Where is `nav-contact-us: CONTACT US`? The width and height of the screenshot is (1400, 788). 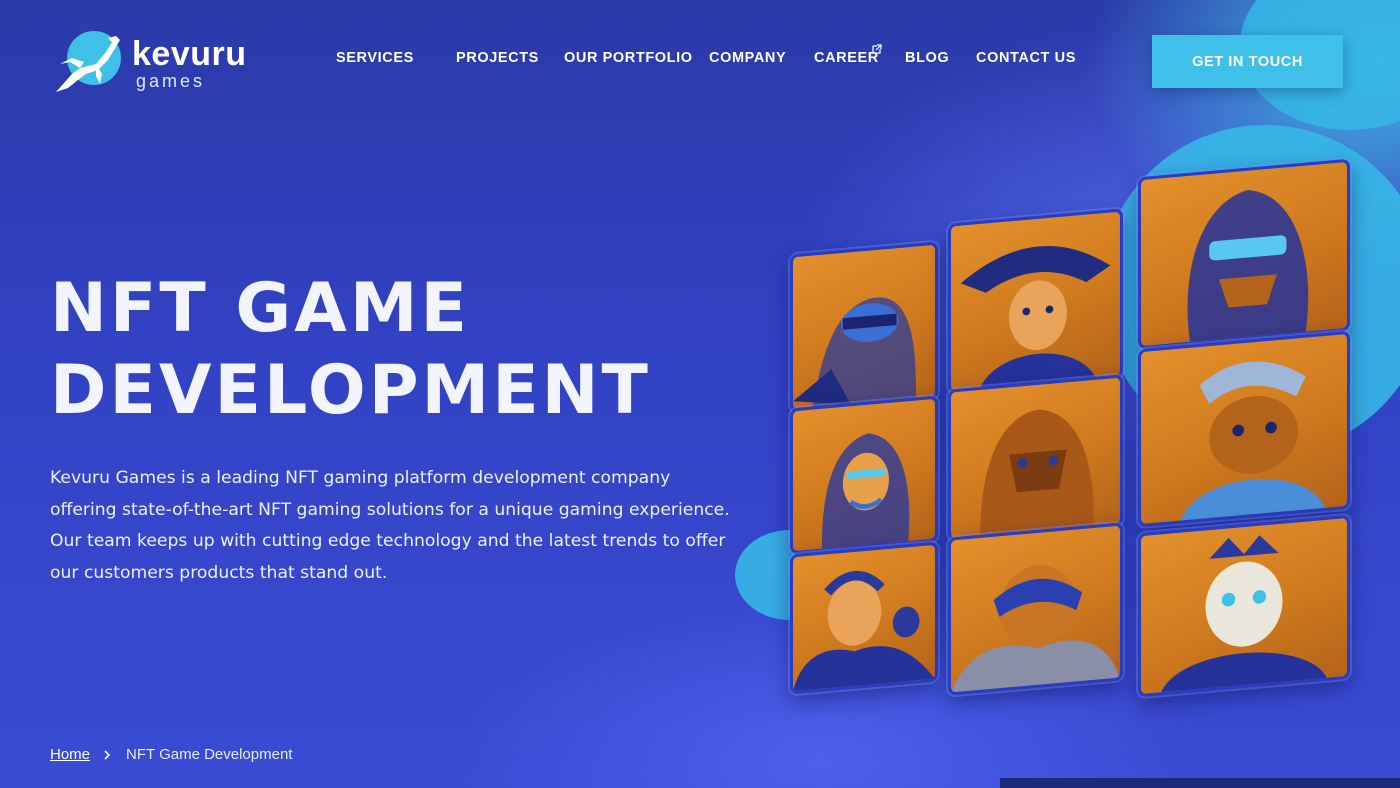
nav-contact-us: CONTACT US is located at coordinates (1026, 58).